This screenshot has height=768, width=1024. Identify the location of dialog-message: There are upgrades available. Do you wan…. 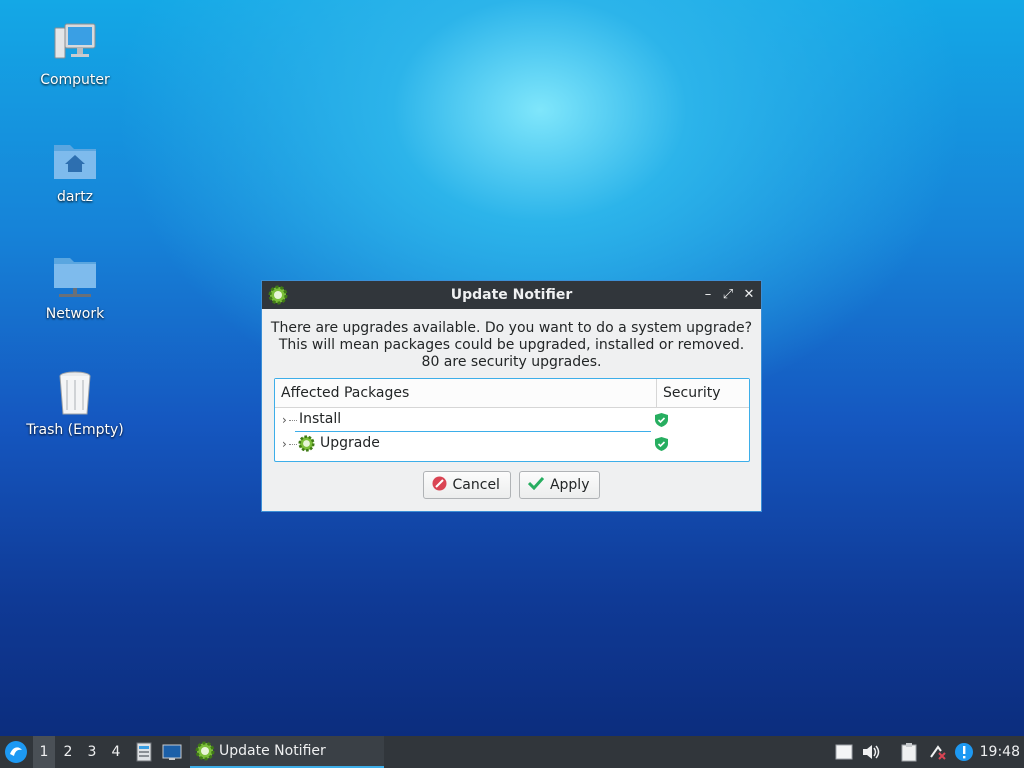
(511, 345).